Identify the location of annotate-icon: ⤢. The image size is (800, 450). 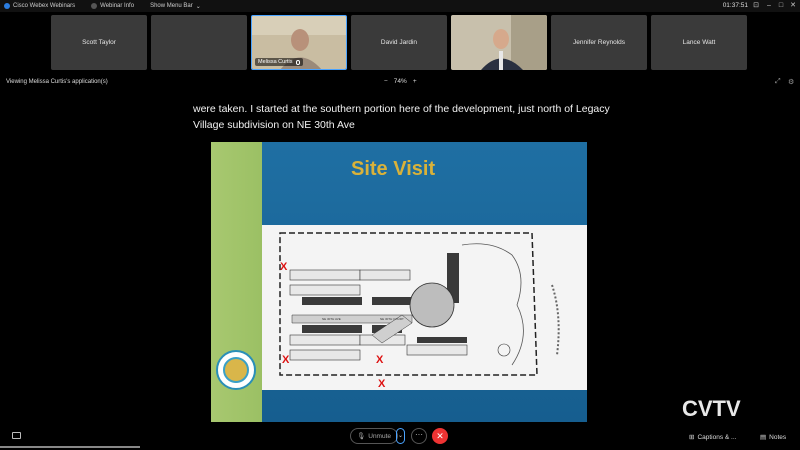
(778, 82).